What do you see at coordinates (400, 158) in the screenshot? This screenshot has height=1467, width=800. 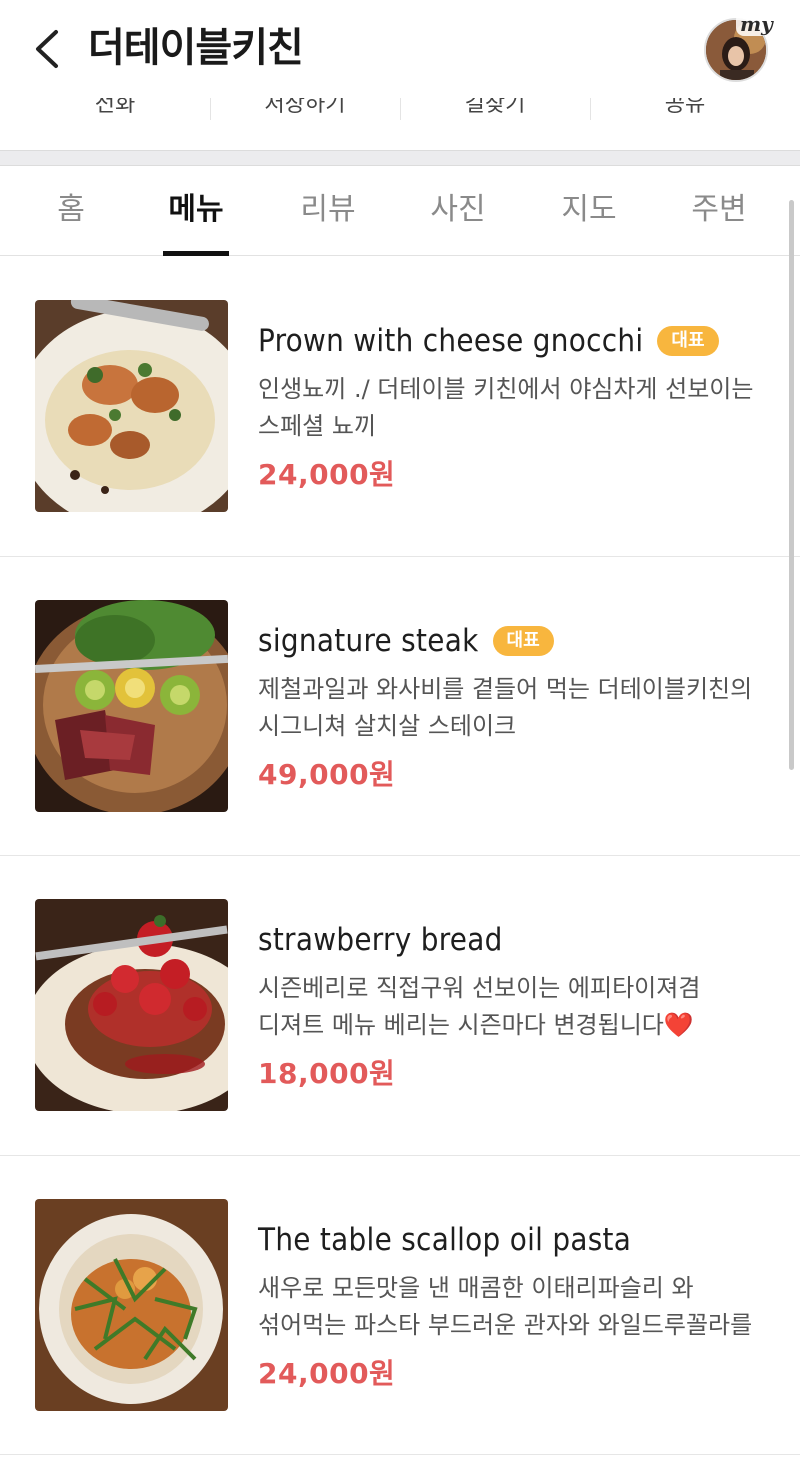 I see `section-gap` at bounding box center [400, 158].